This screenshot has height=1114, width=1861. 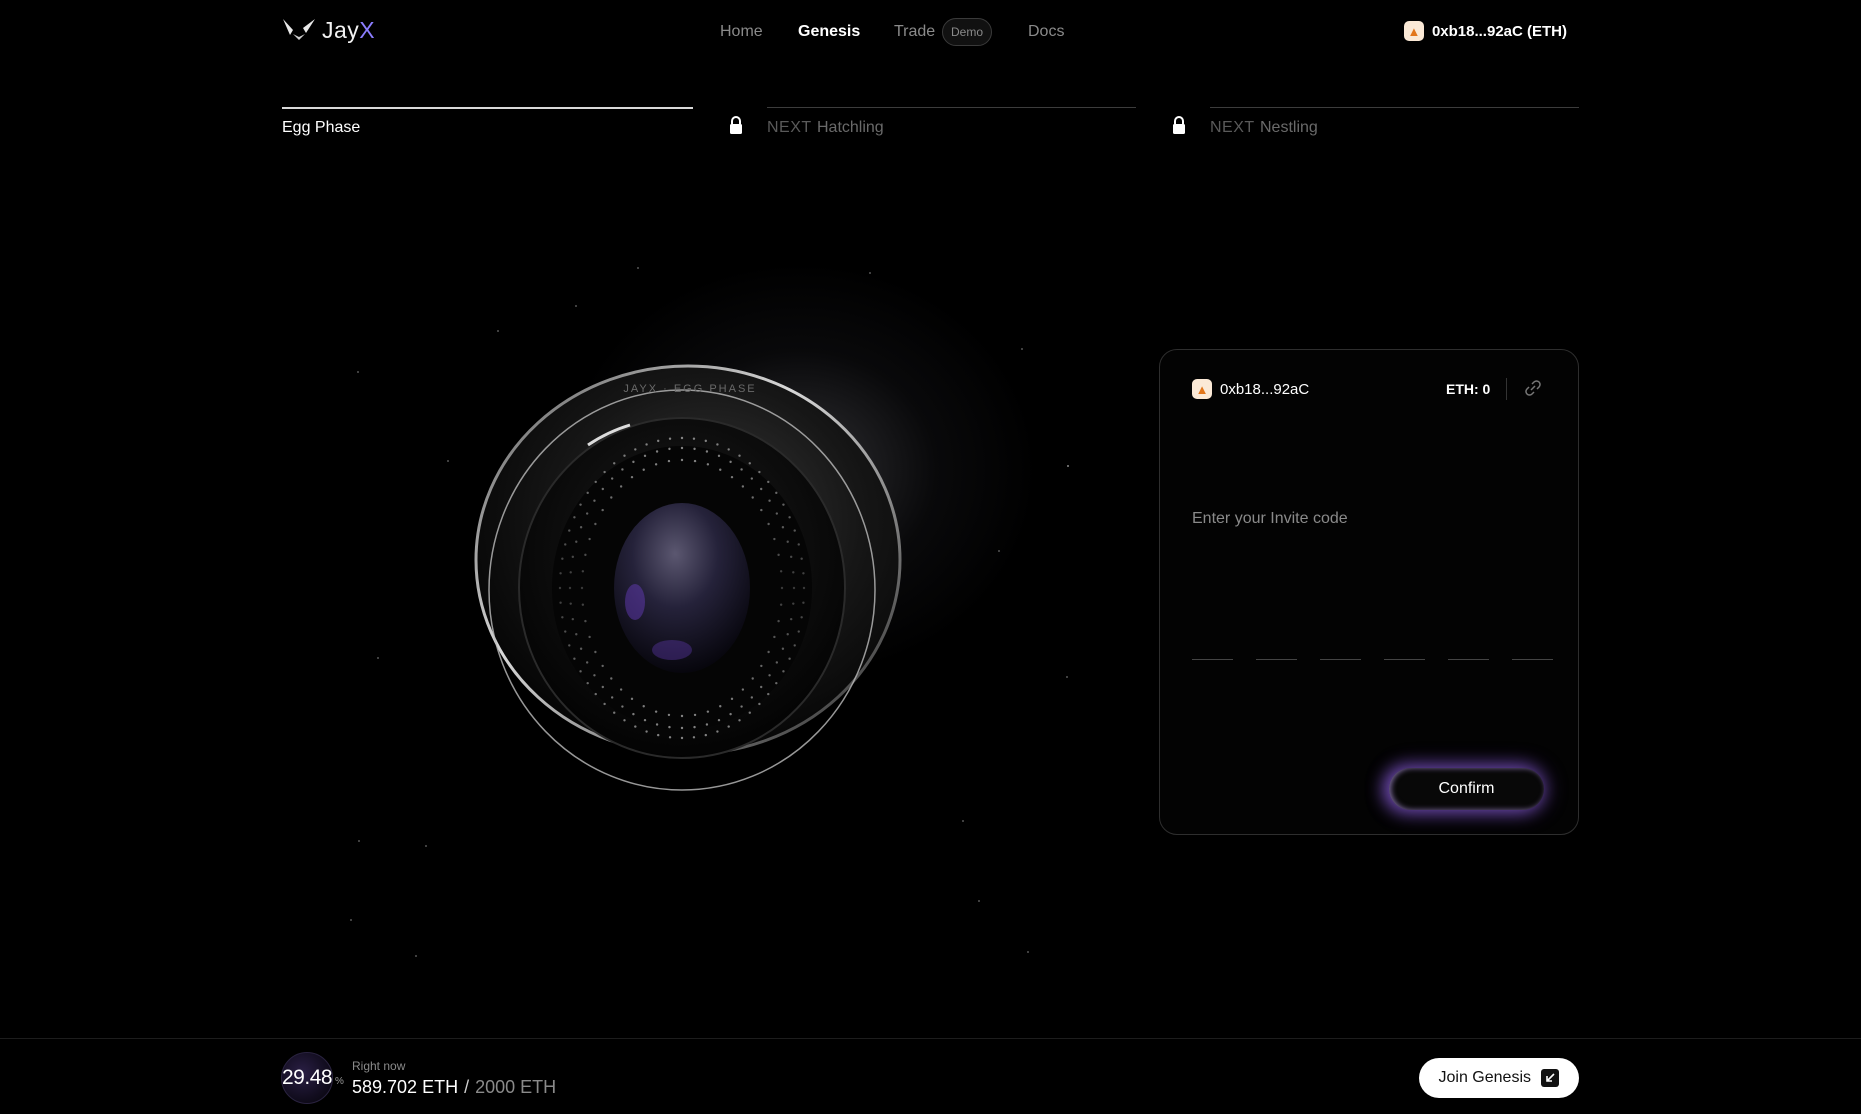 I want to click on egg-orb: JAYX · EGG PHASE, so click(x=688, y=577).